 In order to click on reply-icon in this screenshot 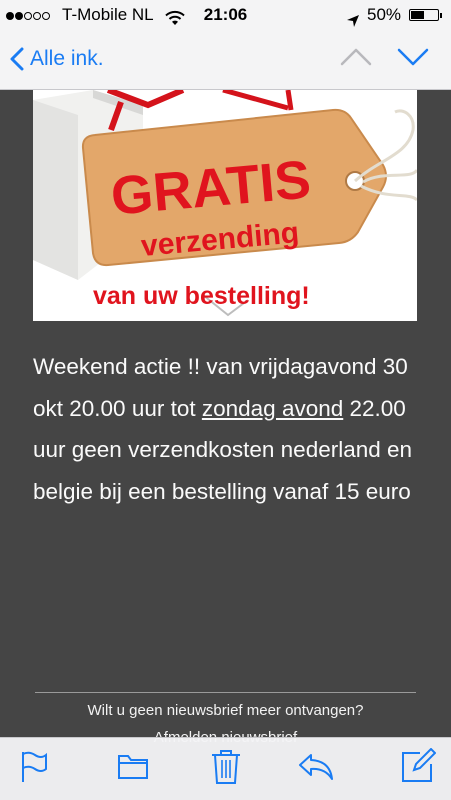, I will do `click(316, 767)`.